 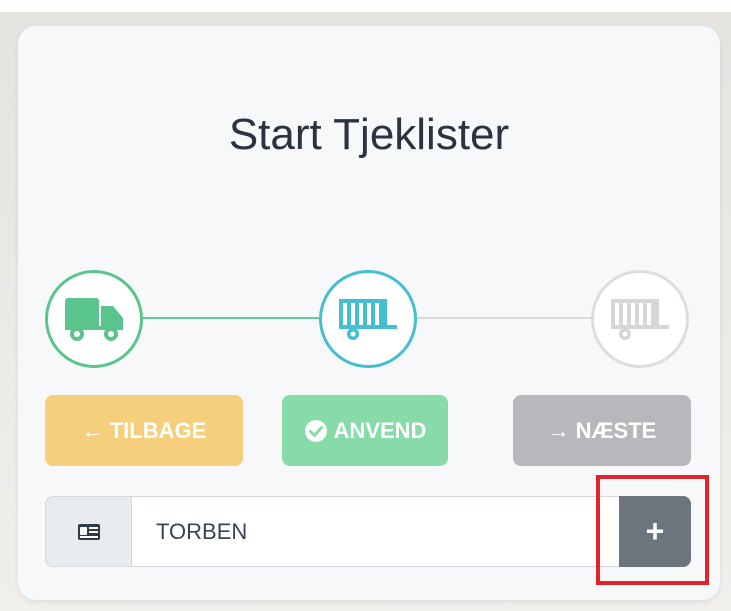 What do you see at coordinates (380, 430) in the screenshot?
I see `apply-button-label: ANVEND` at bounding box center [380, 430].